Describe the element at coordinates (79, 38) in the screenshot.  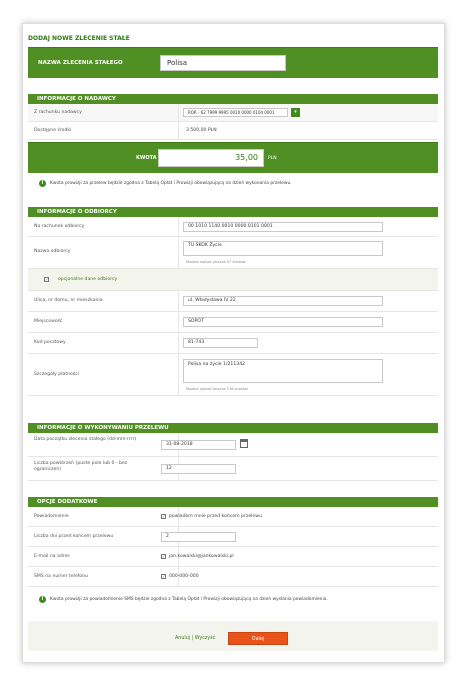
I see `page-title: DODAJ NOWE ZLECENIE STAŁE` at that location.